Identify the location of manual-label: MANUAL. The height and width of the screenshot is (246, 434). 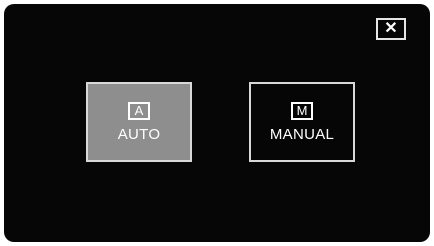
(302, 134).